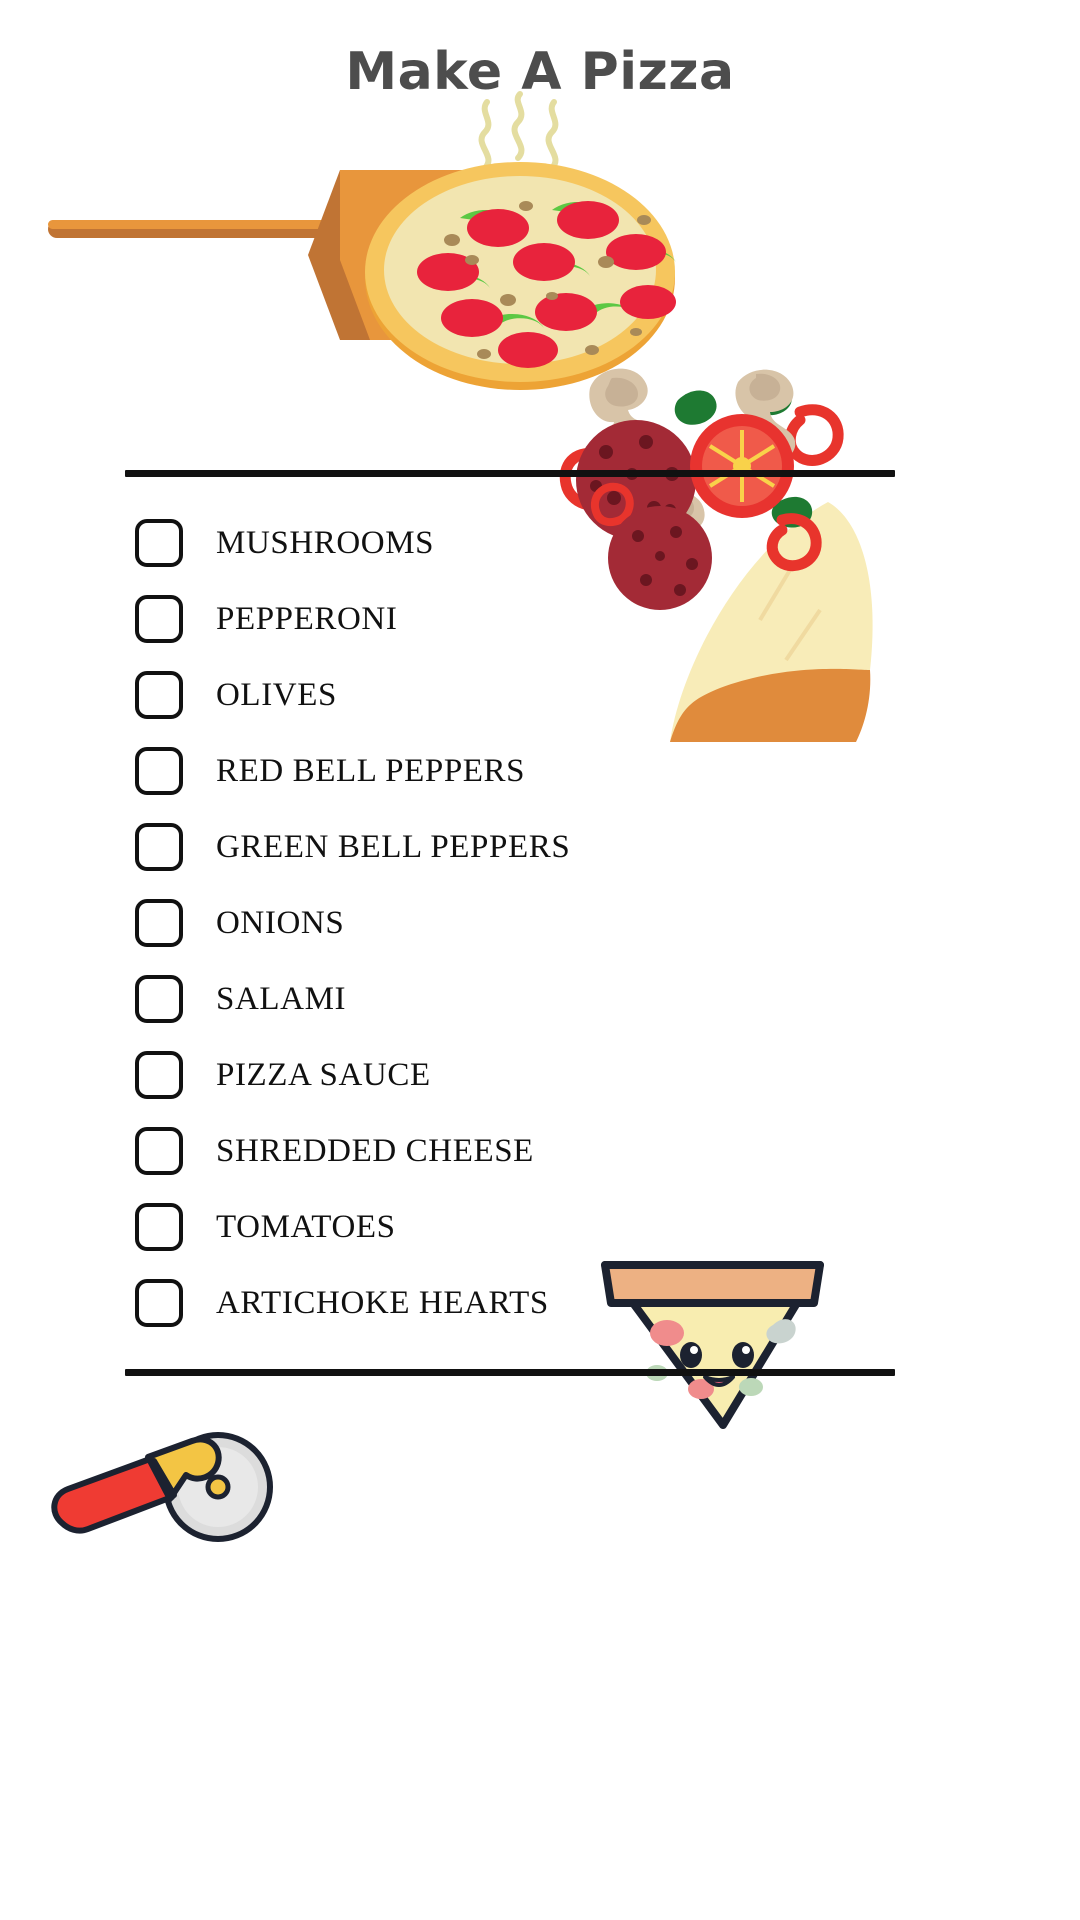 The image size is (1080, 1920). Describe the element at coordinates (495, 543) in the screenshot. I see `list-item: MUSHROOMS` at that location.